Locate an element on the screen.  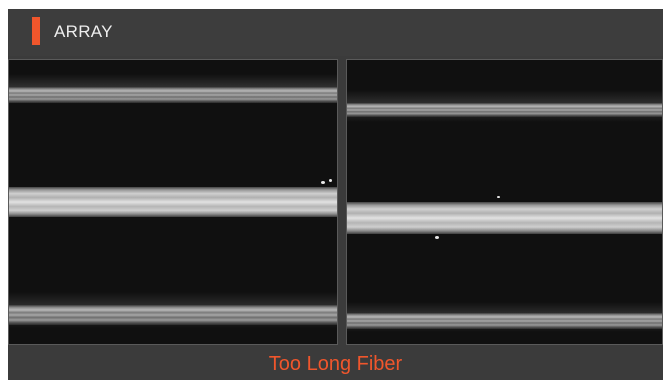
header-bar: ARRAY is located at coordinates (335, 32).